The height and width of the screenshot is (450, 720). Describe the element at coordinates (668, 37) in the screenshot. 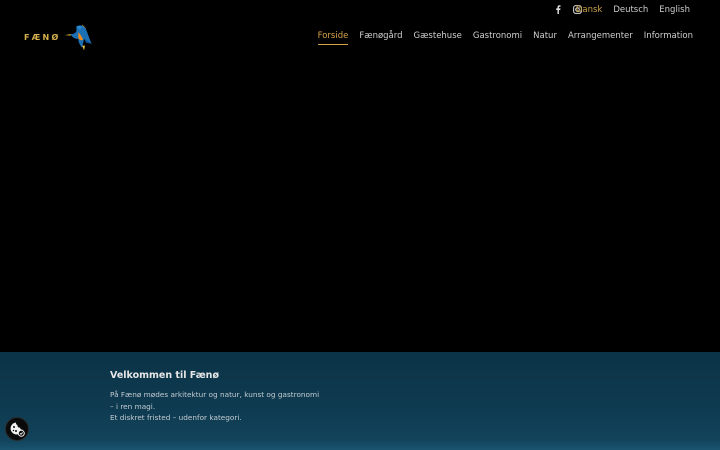

I see `nav-information: Information` at that location.